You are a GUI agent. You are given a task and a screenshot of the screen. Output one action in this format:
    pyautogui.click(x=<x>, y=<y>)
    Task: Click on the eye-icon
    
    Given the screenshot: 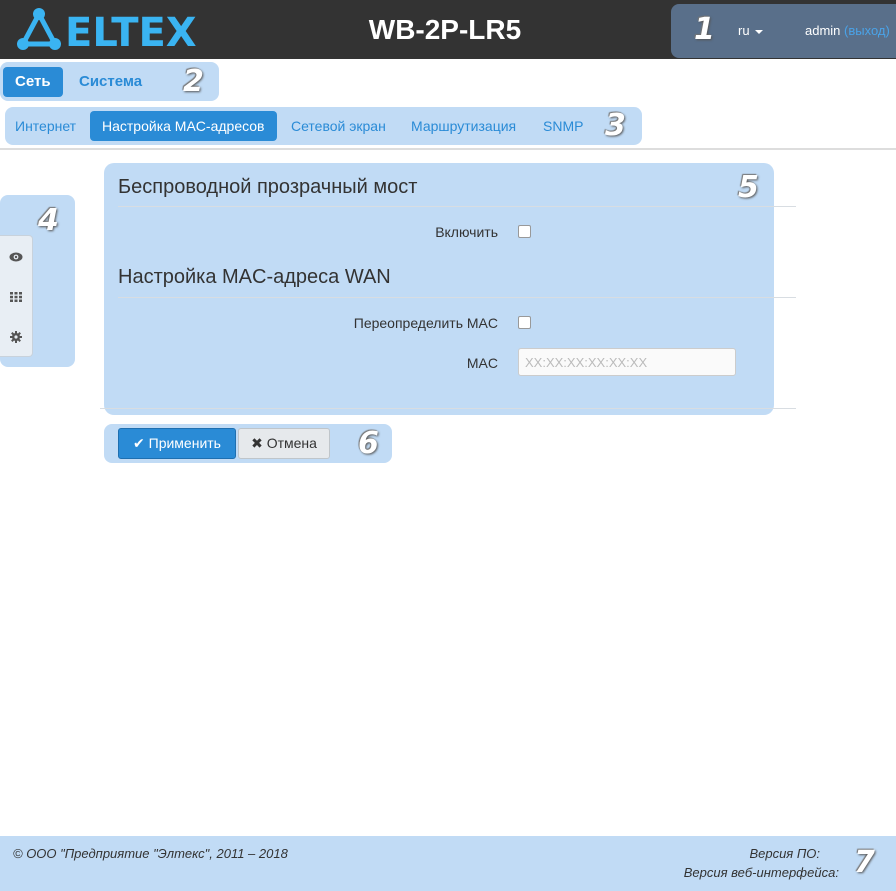 What is the action you would take?
    pyautogui.click(x=16, y=256)
    